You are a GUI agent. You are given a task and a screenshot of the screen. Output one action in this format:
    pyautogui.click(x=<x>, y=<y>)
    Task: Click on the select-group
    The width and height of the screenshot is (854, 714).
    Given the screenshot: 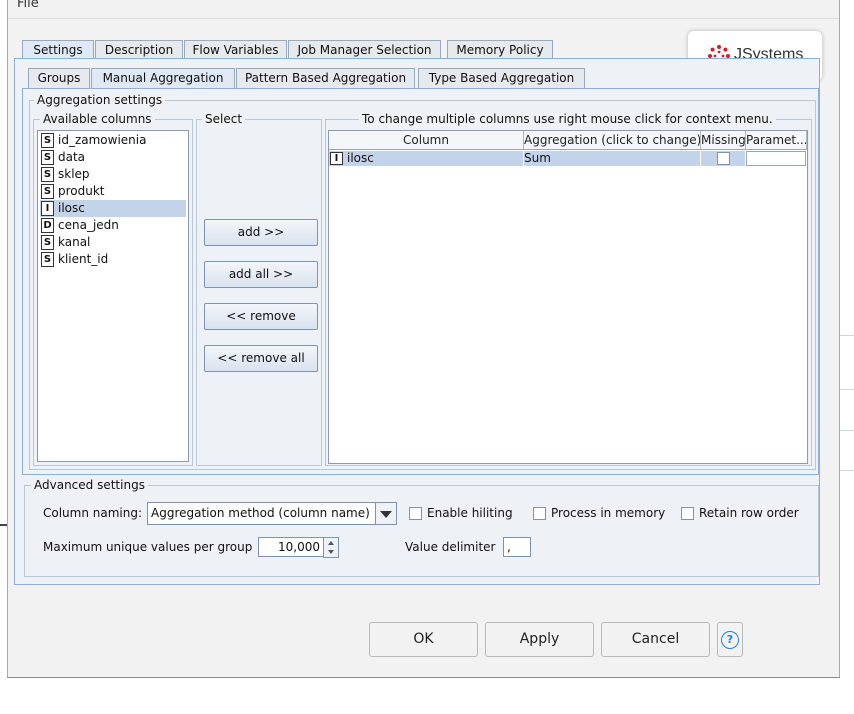 What is the action you would take?
    pyautogui.click(x=259, y=292)
    